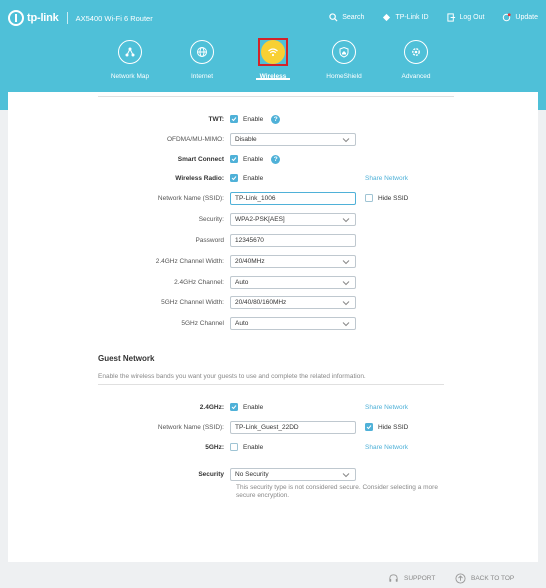 The width and height of the screenshot is (546, 588). I want to click on twt-help-icon: ?, so click(276, 119).